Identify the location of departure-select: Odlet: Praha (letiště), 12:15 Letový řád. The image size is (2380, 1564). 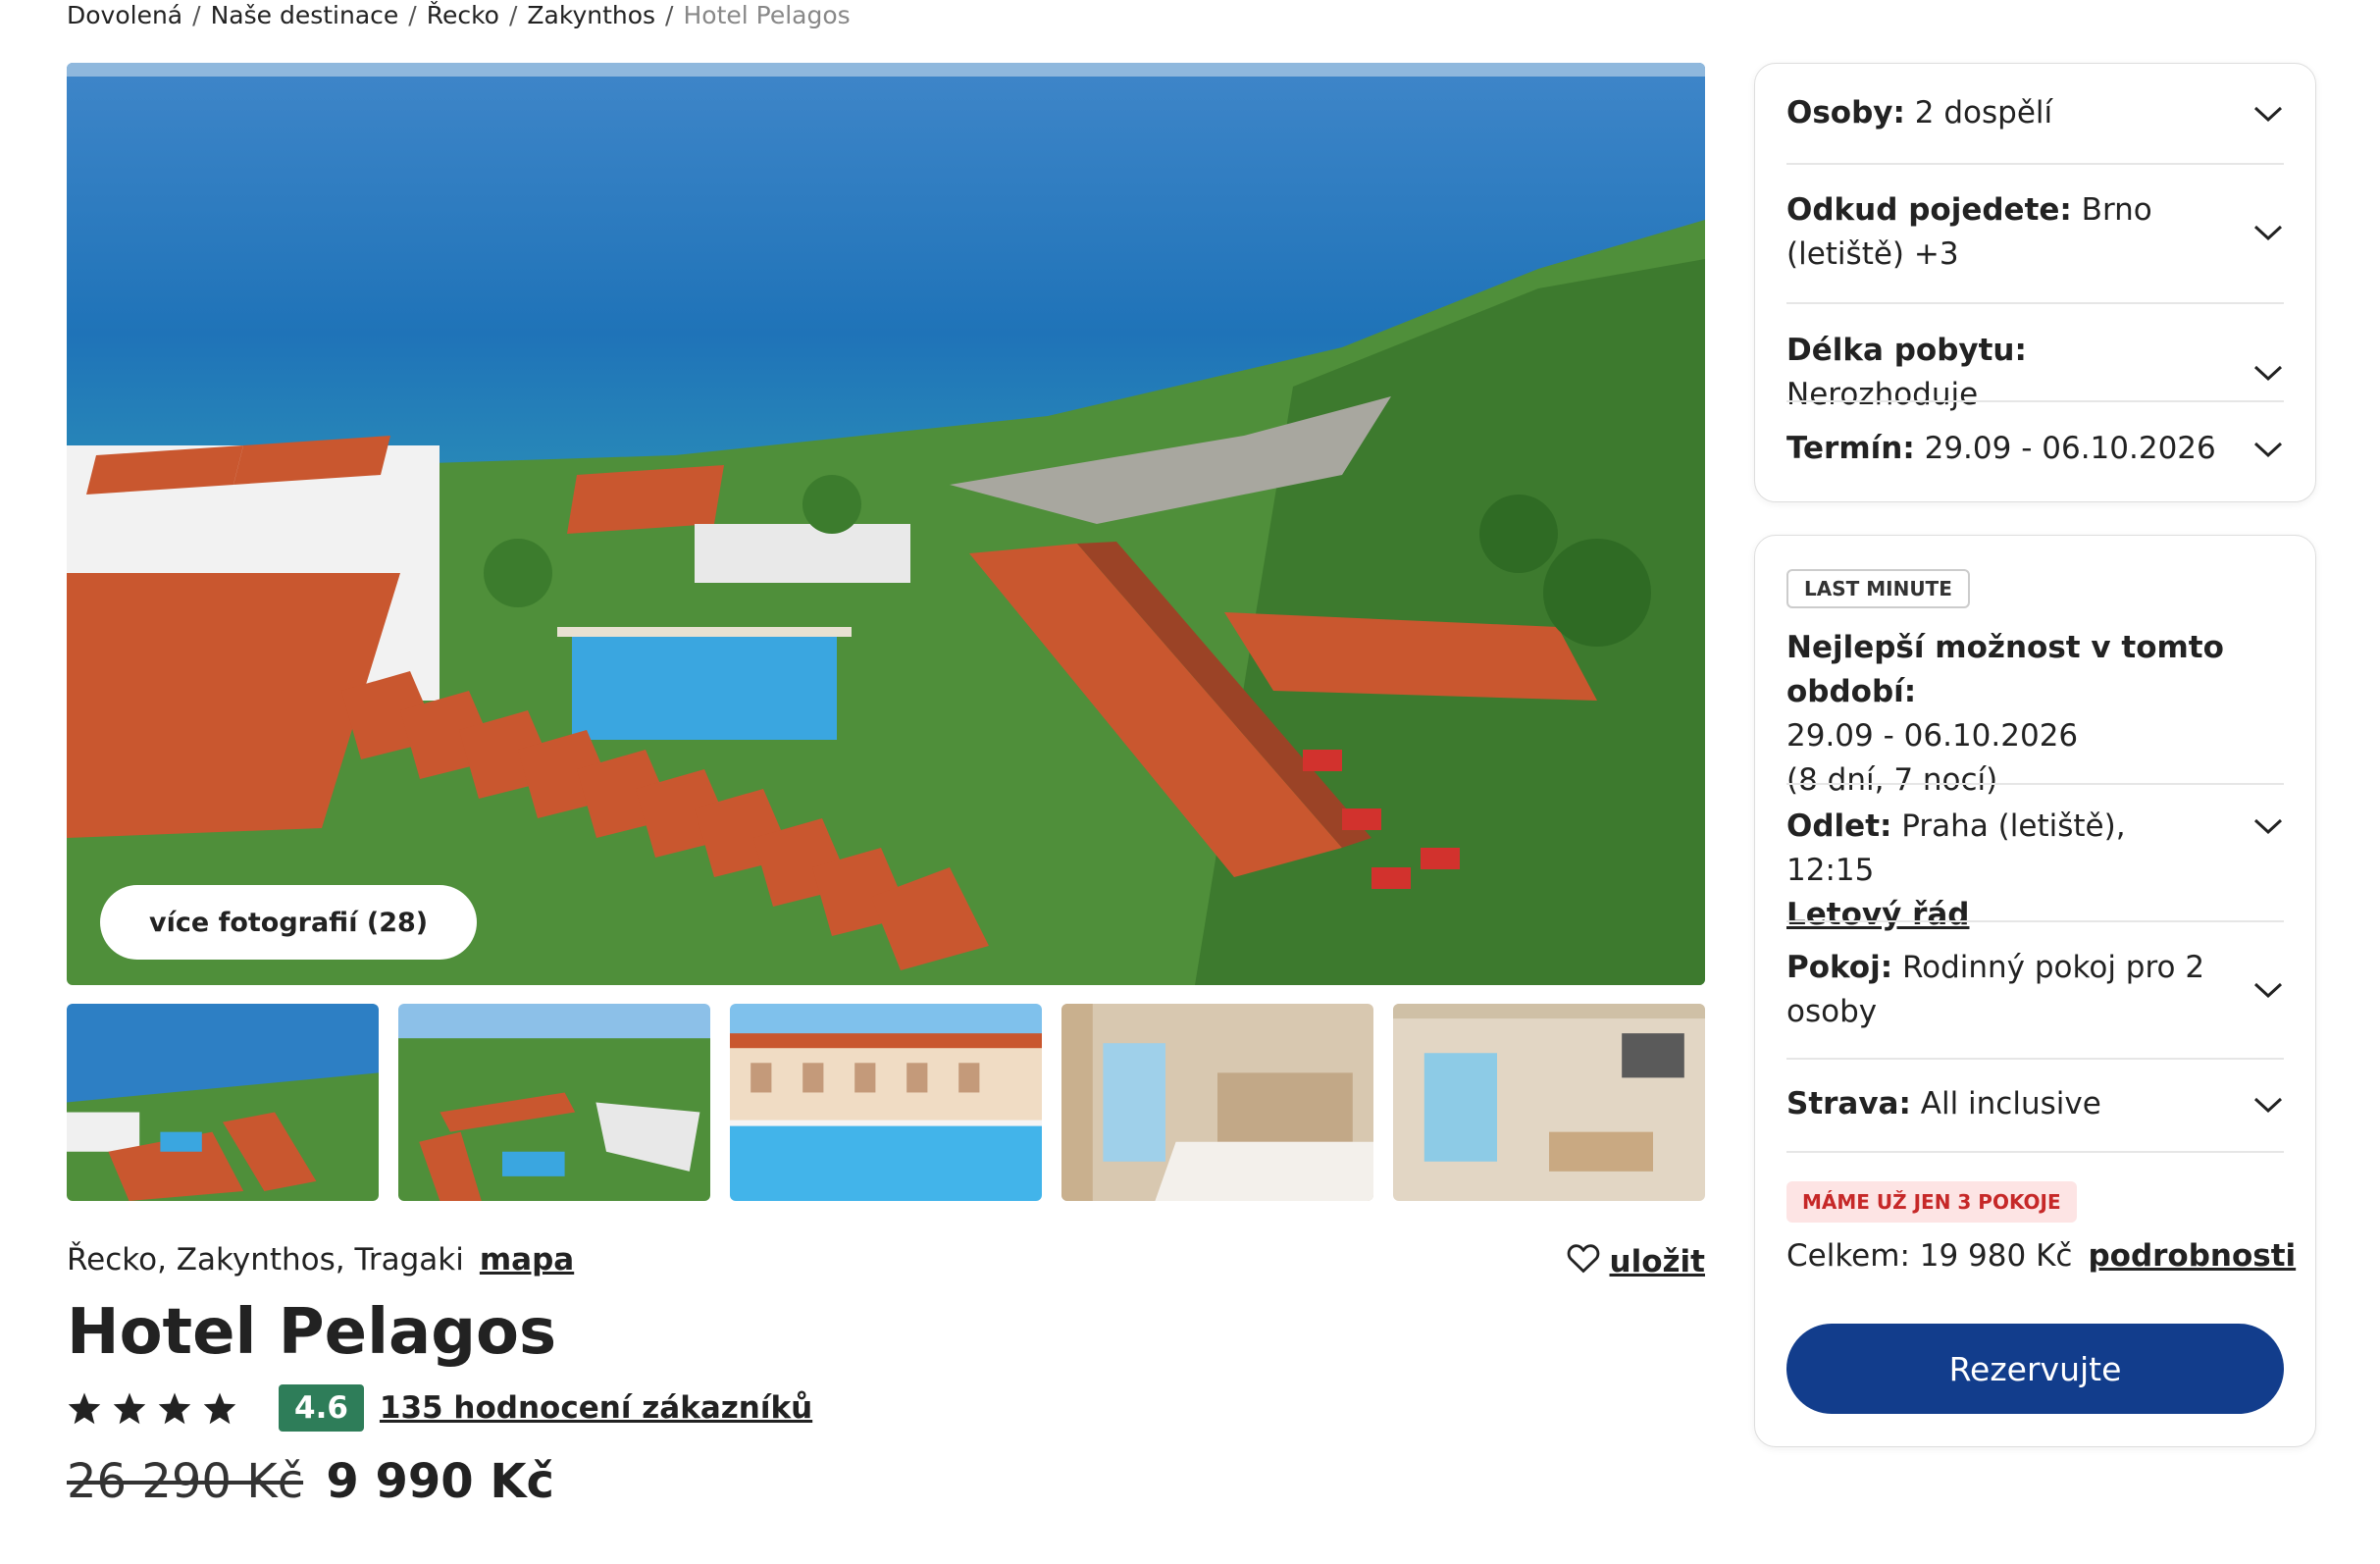
(2035, 871).